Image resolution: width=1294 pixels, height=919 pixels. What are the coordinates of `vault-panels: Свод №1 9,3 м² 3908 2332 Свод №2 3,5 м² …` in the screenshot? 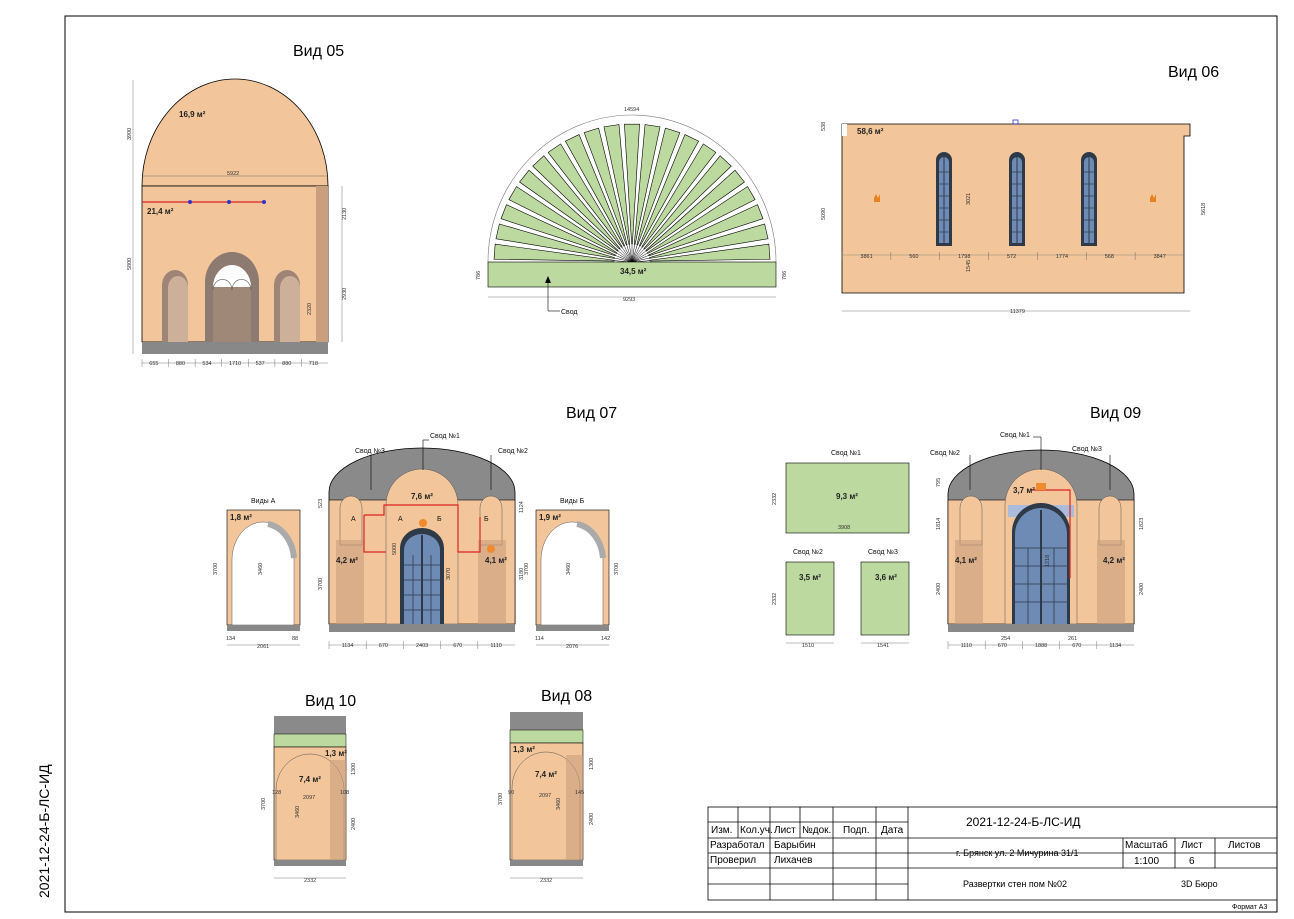 It's located at (841, 549).